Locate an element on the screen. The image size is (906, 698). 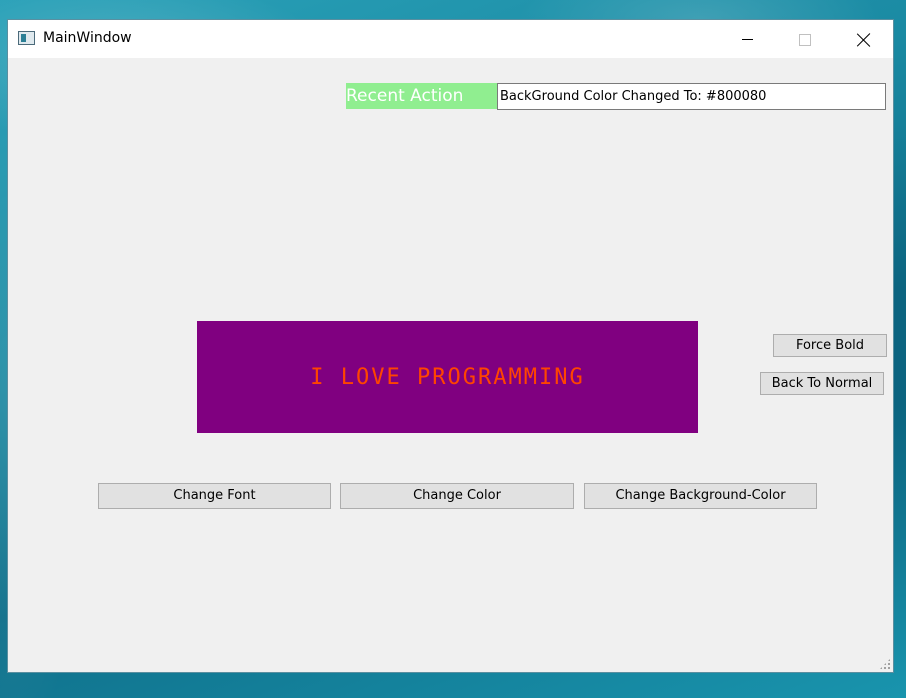
change-font-button: Change Font is located at coordinates (214, 496).